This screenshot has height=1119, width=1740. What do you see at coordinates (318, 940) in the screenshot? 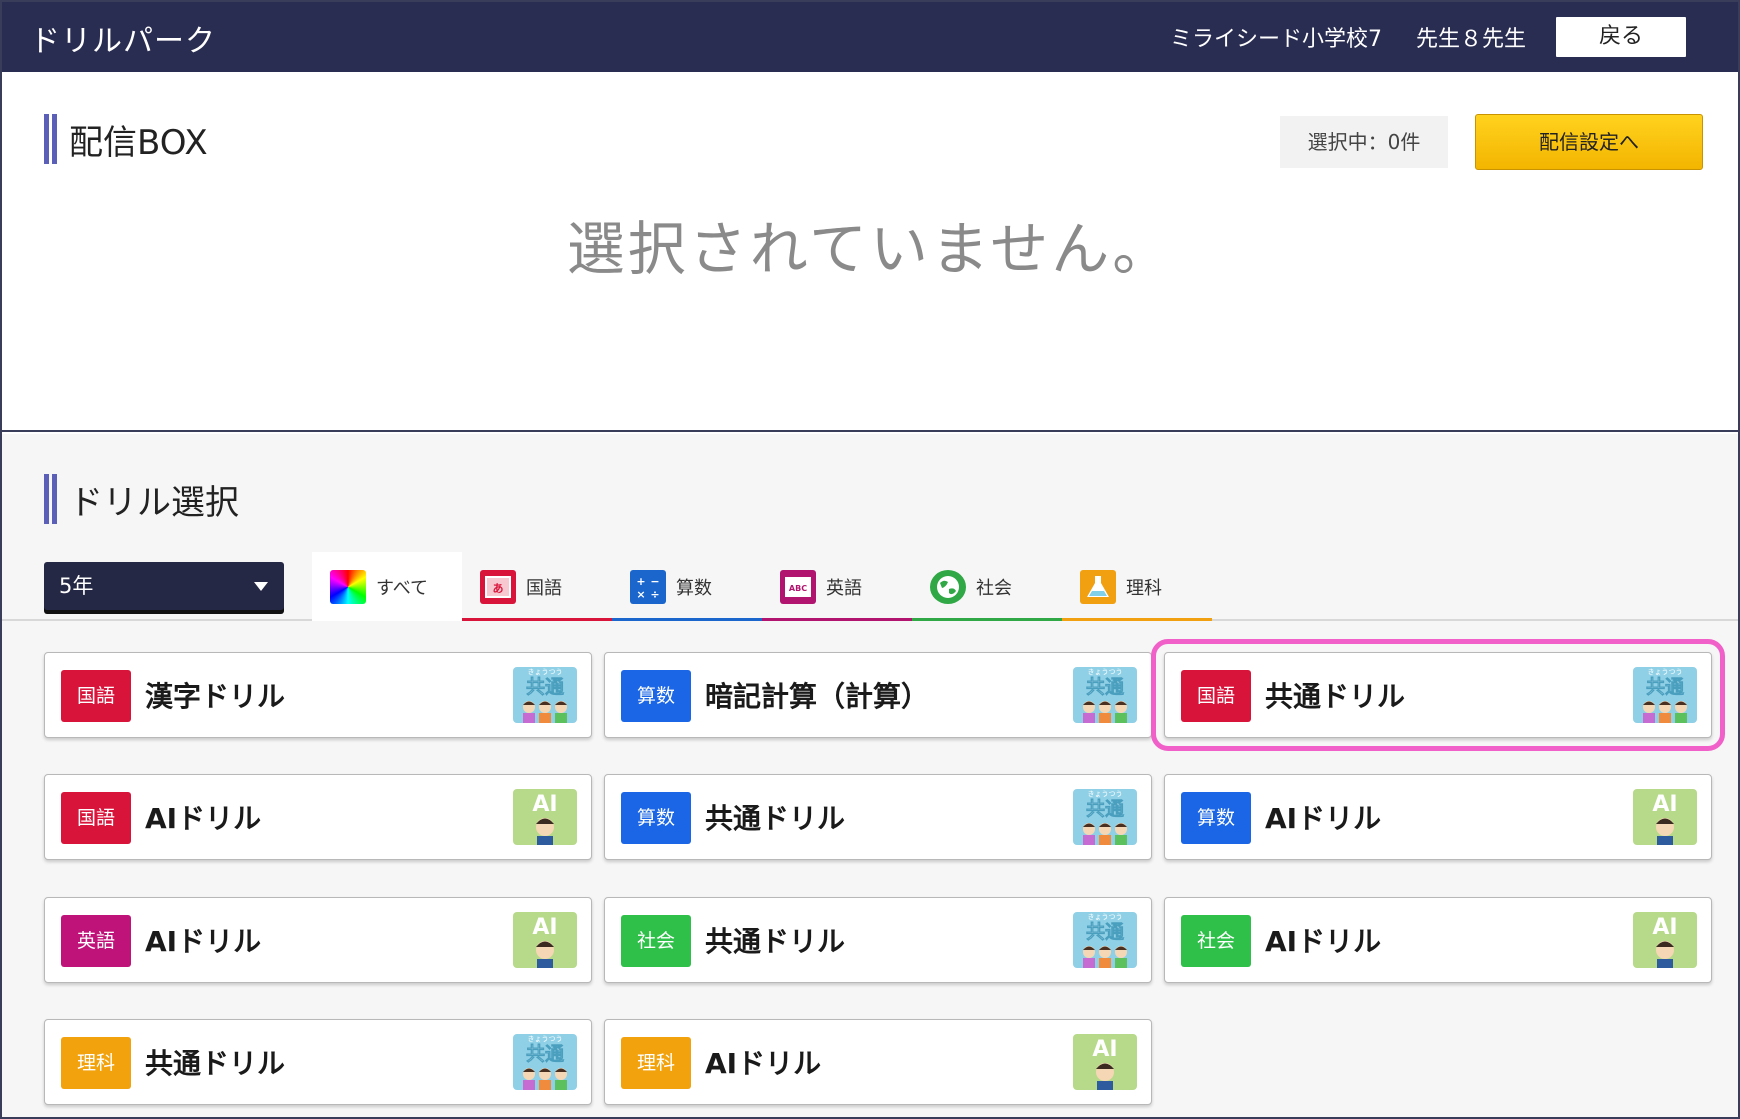
I see `drill-card: 英語 AIドリル AI` at bounding box center [318, 940].